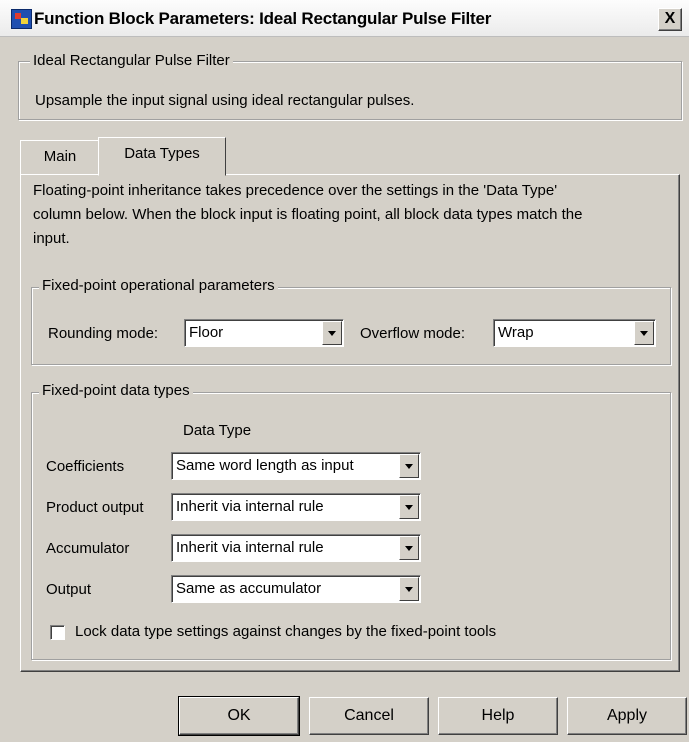  I want to click on coefficients-label: Coefficients, so click(85, 466).